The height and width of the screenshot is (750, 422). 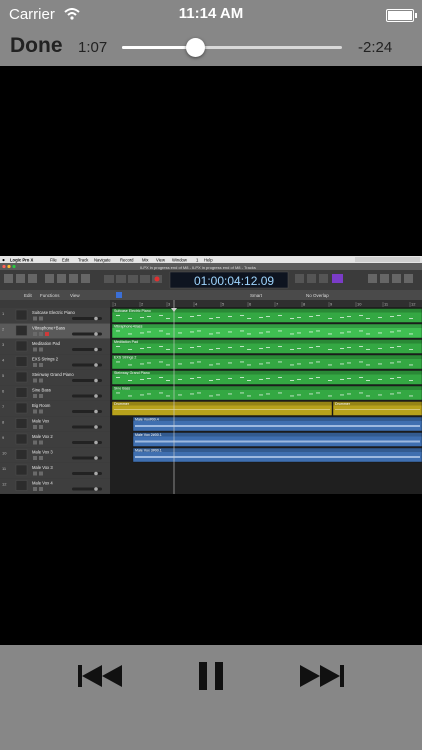 I want to click on previous-track-icon, so click(x=100, y=678).